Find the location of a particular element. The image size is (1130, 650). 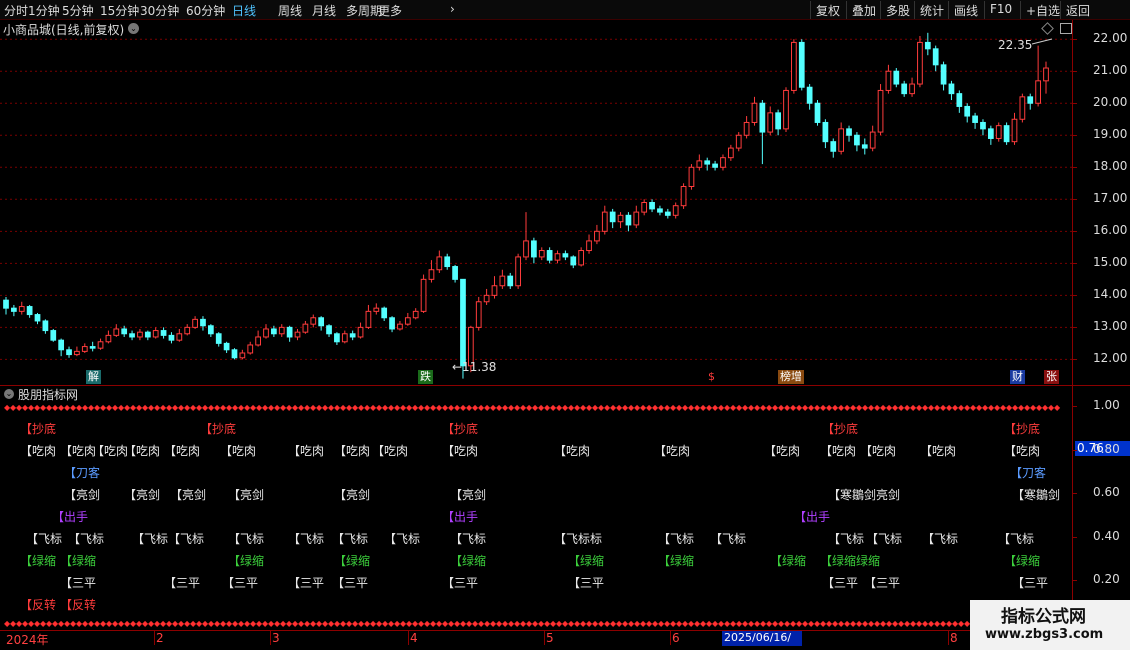

toolbar-button: 画线 is located at coordinates (965, 10).